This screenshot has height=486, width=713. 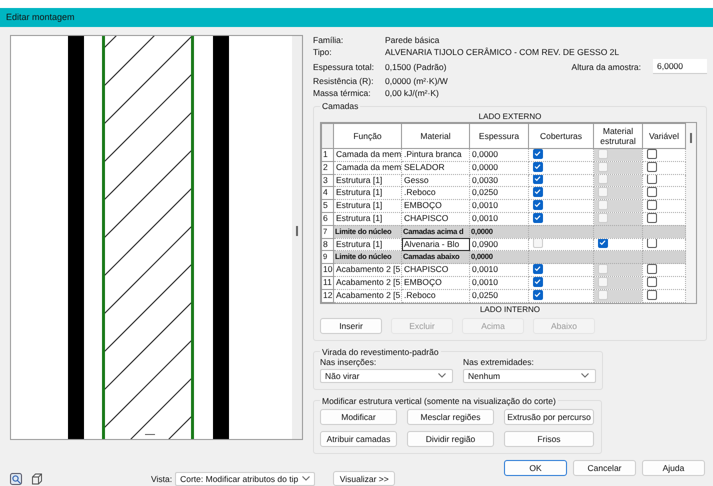 I want to click on row-number: 10, so click(x=328, y=270).